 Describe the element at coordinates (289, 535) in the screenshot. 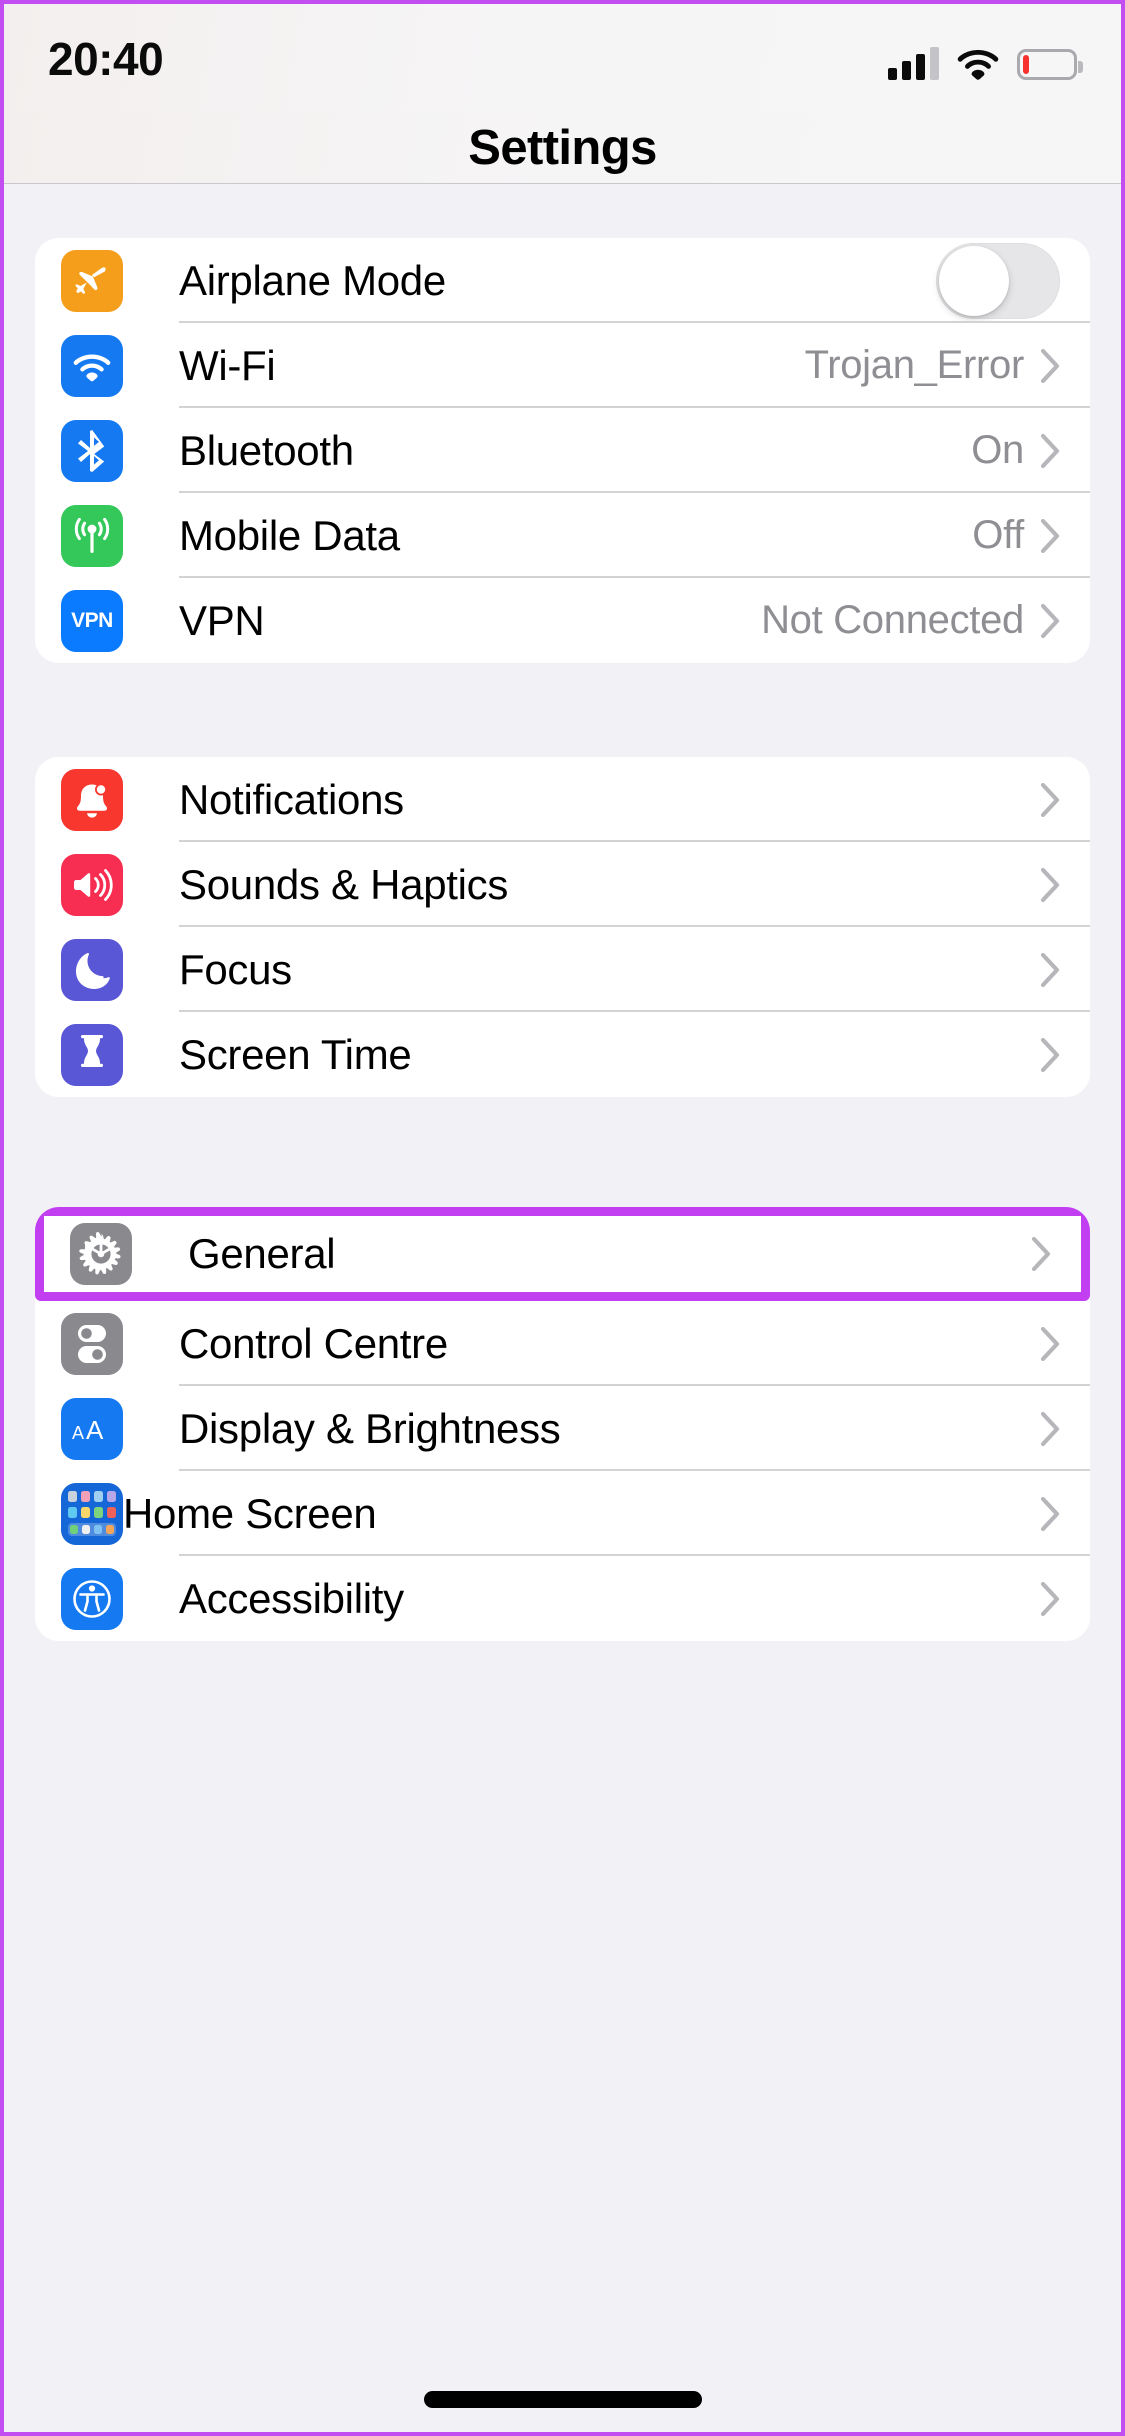

I see `settings-row-label: Mobile Data` at that location.